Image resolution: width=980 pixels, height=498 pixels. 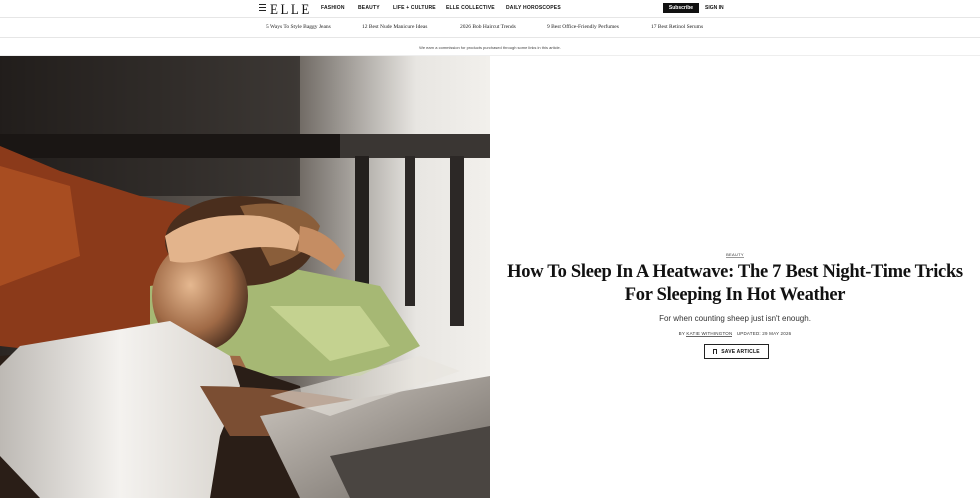 I want to click on trending-link: 5 Ways To Style Baggy Jeans, so click(x=298, y=27).